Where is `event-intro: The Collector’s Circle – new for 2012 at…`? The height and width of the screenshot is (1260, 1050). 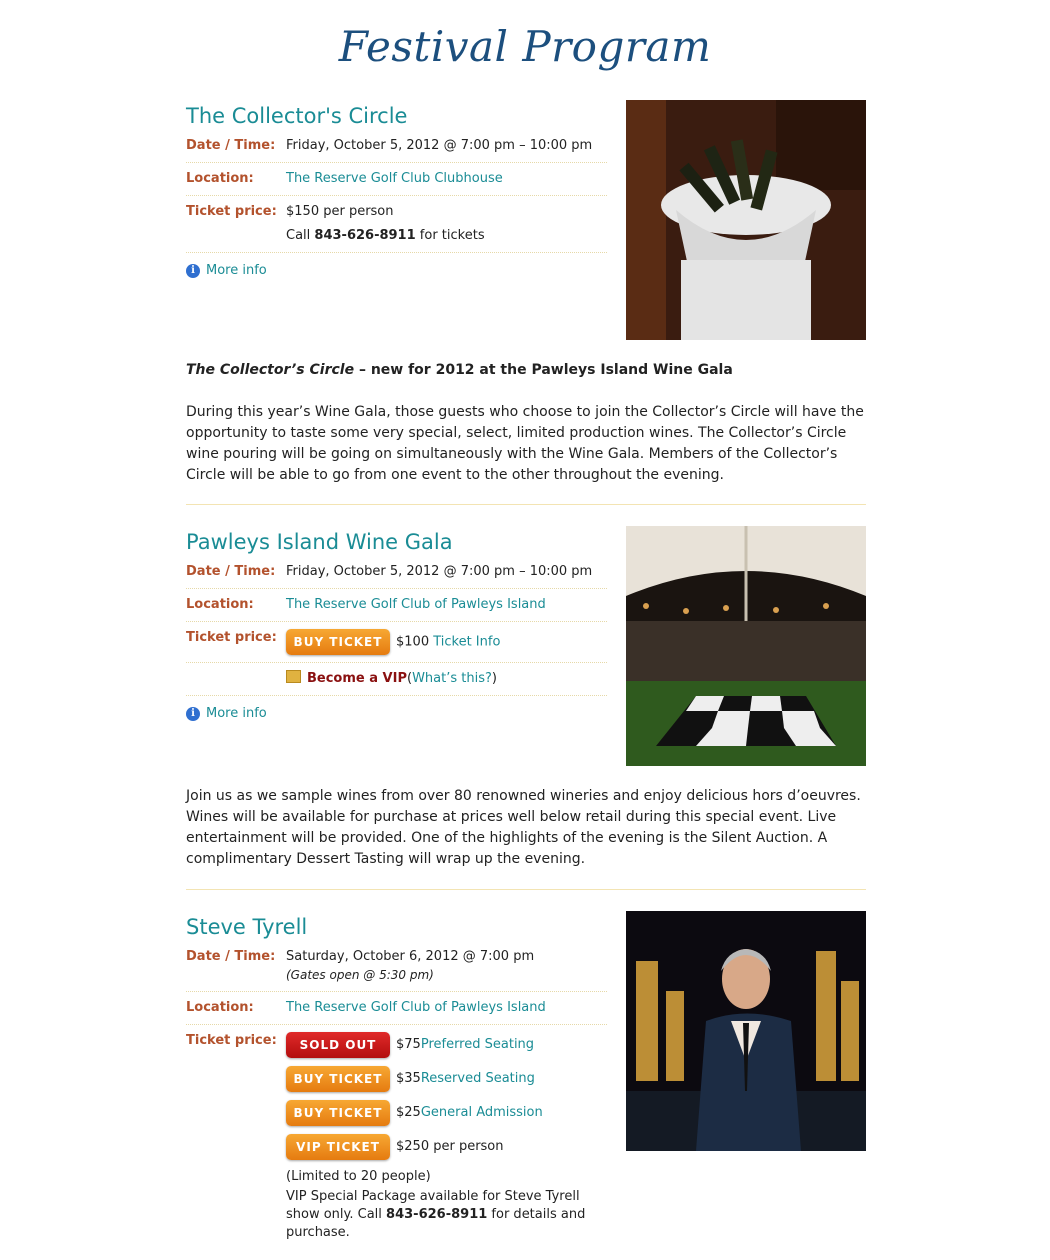
event-intro: The Collector’s Circle – new for 2012 at… is located at coordinates (526, 370).